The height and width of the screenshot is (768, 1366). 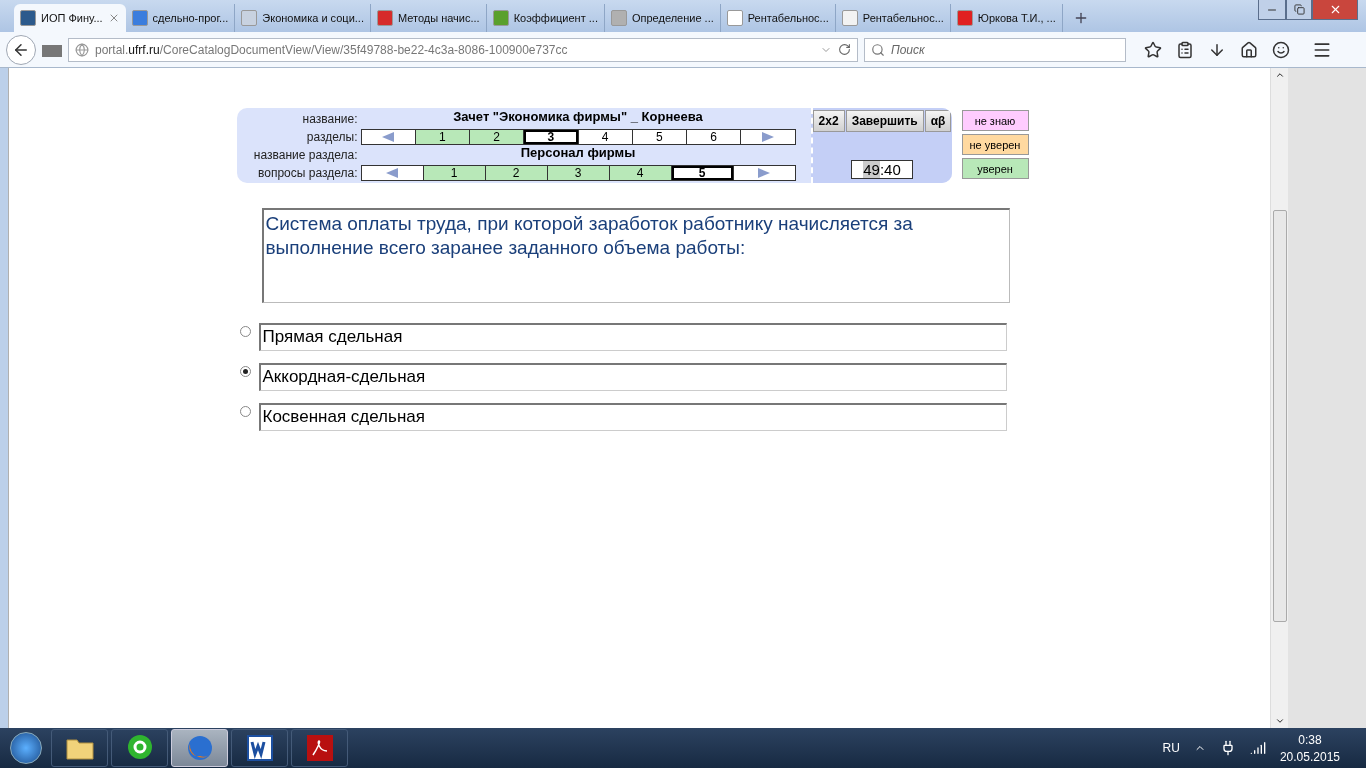 What do you see at coordinates (1279, 416) in the screenshot?
I see `scrollbar-thumb` at bounding box center [1279, 416].